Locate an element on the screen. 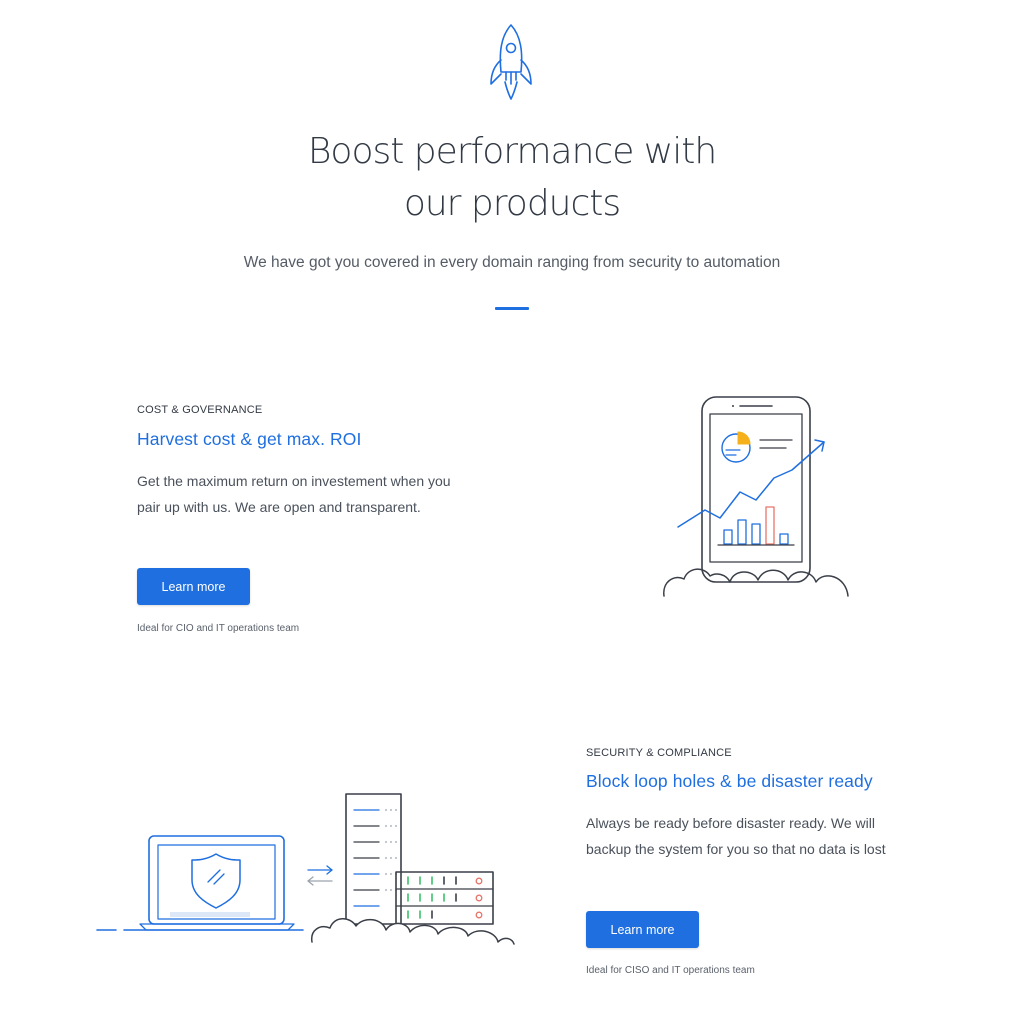 Image resolution: width=1024 pixels, height=1024 pixels. feature-eyebrow-cost: COST & GOVERNANCE is located at coordinates (200, 410).